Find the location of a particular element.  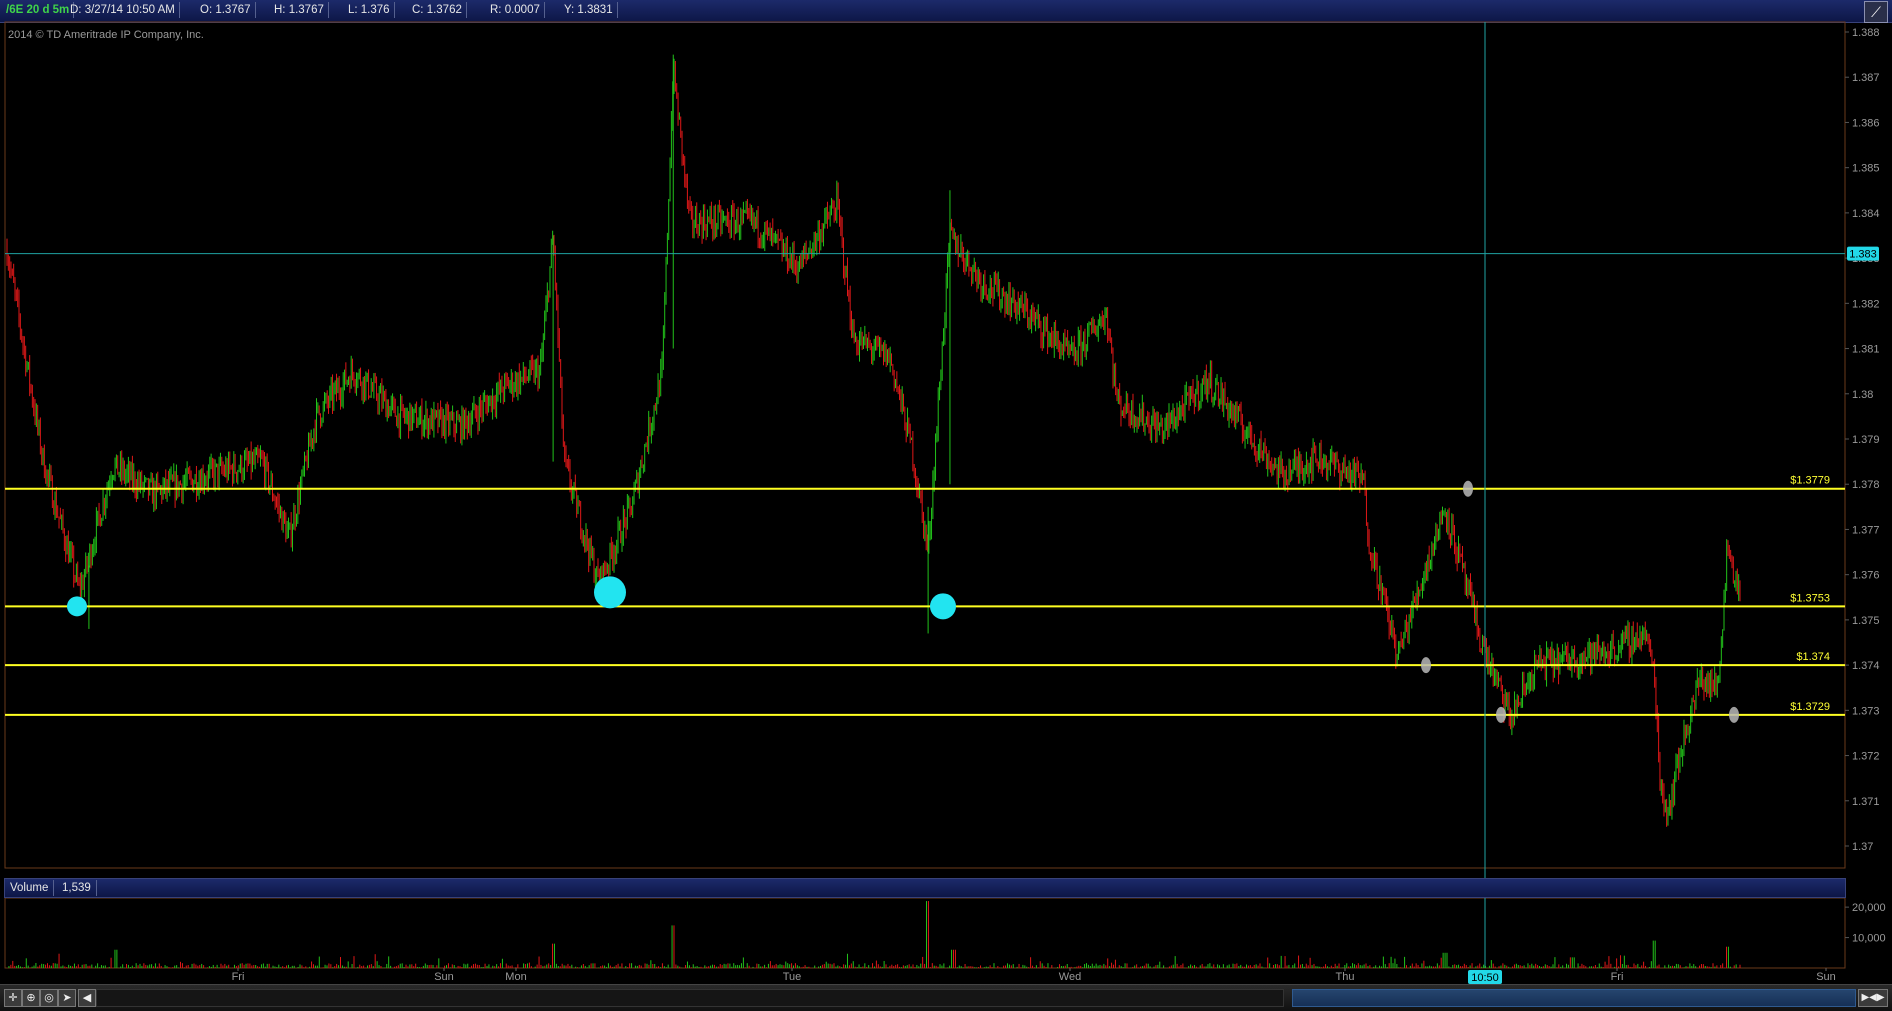

level-label: $1.3753 is located at coordinates (1810, 598).